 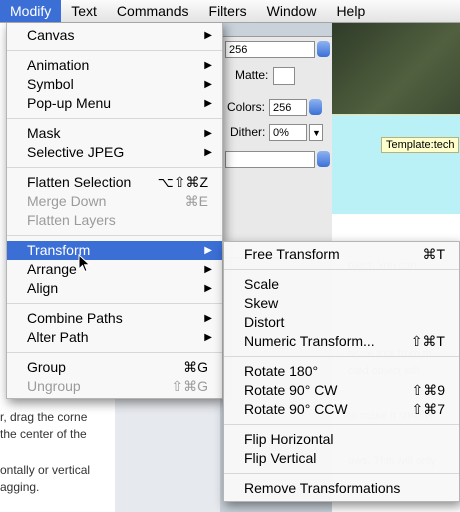 I want to click on menubar-filters: Filters, so click(x=228, y=11).